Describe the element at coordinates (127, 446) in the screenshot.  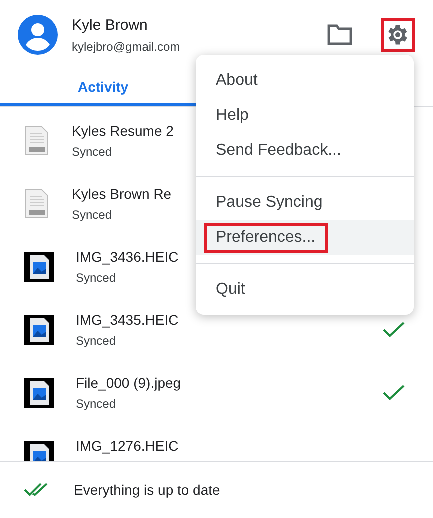
I see `file-name: IMG_1276.HEIC` at that location.